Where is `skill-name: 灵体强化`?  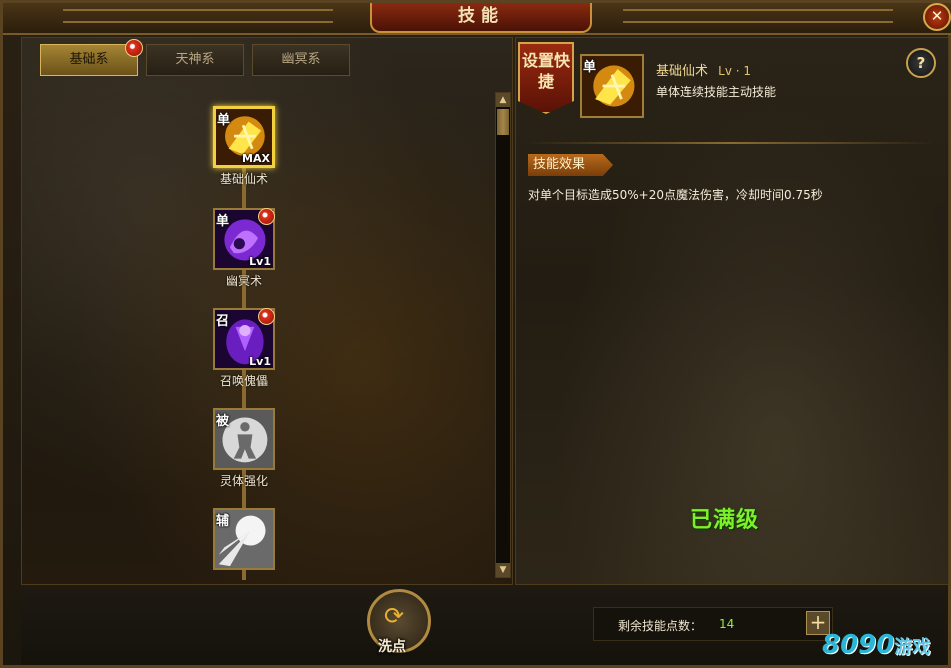
skill-name: 灵体强化 is located at coordinates (243, 481).